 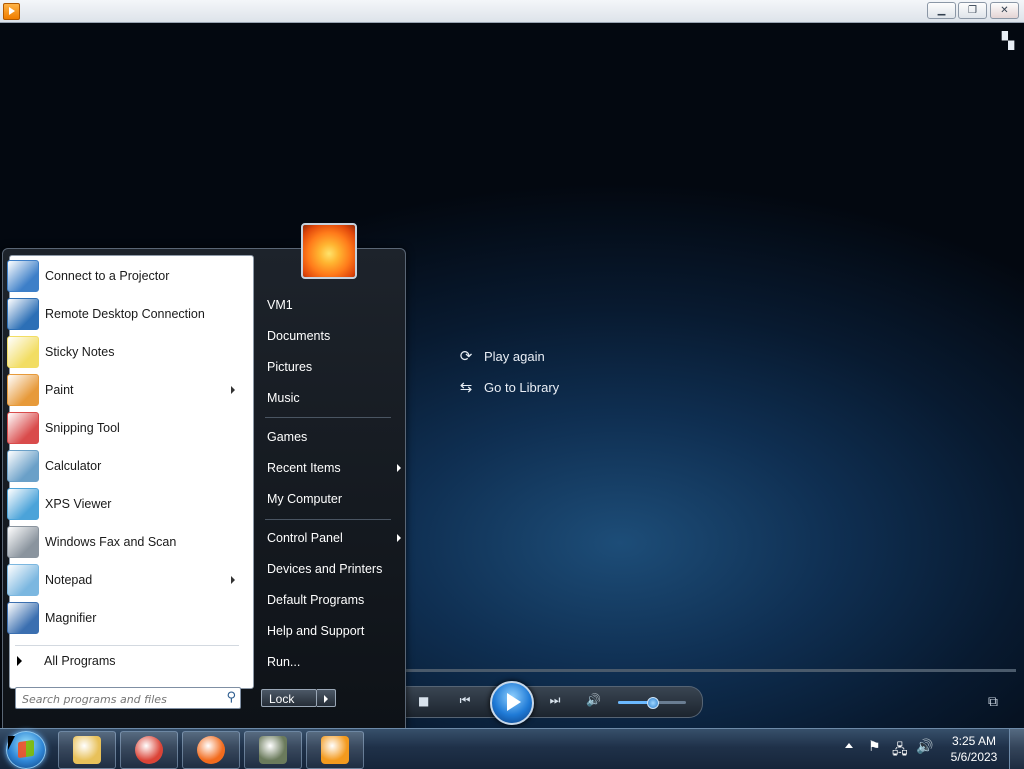 I want to click on start-menu-link: Documents, so click(x=330, y=336).